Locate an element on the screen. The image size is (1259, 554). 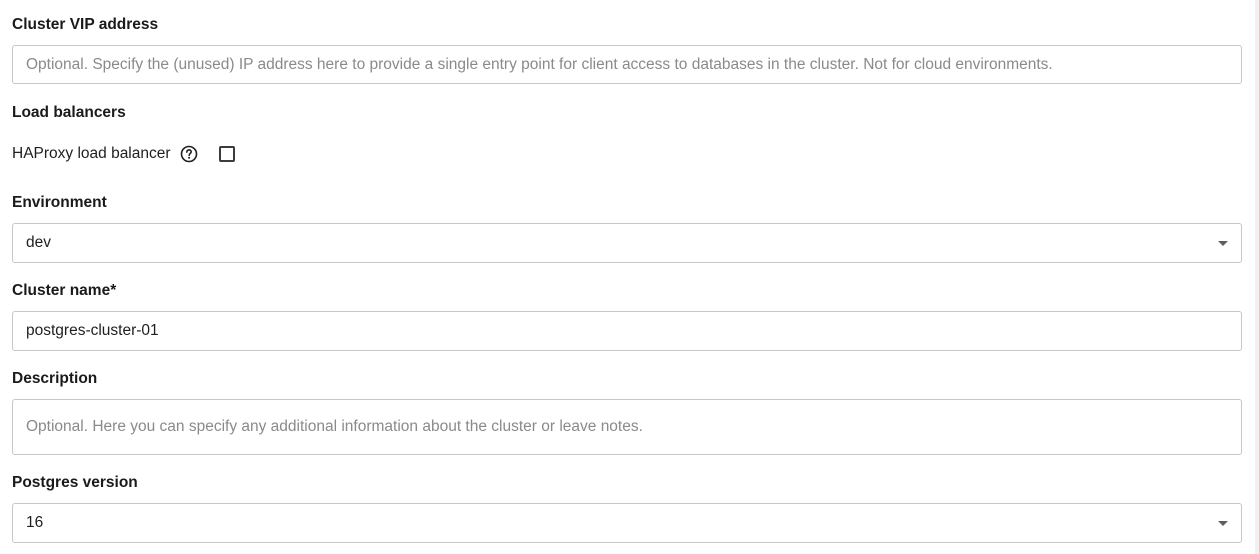
description-label: Description is located at coordinates (55, 378).